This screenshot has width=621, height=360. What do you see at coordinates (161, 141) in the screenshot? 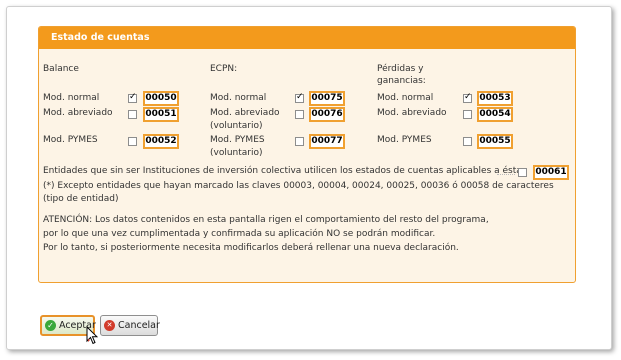
I see `balance-pymes-code: 00052` at bounding box center [161, 141].